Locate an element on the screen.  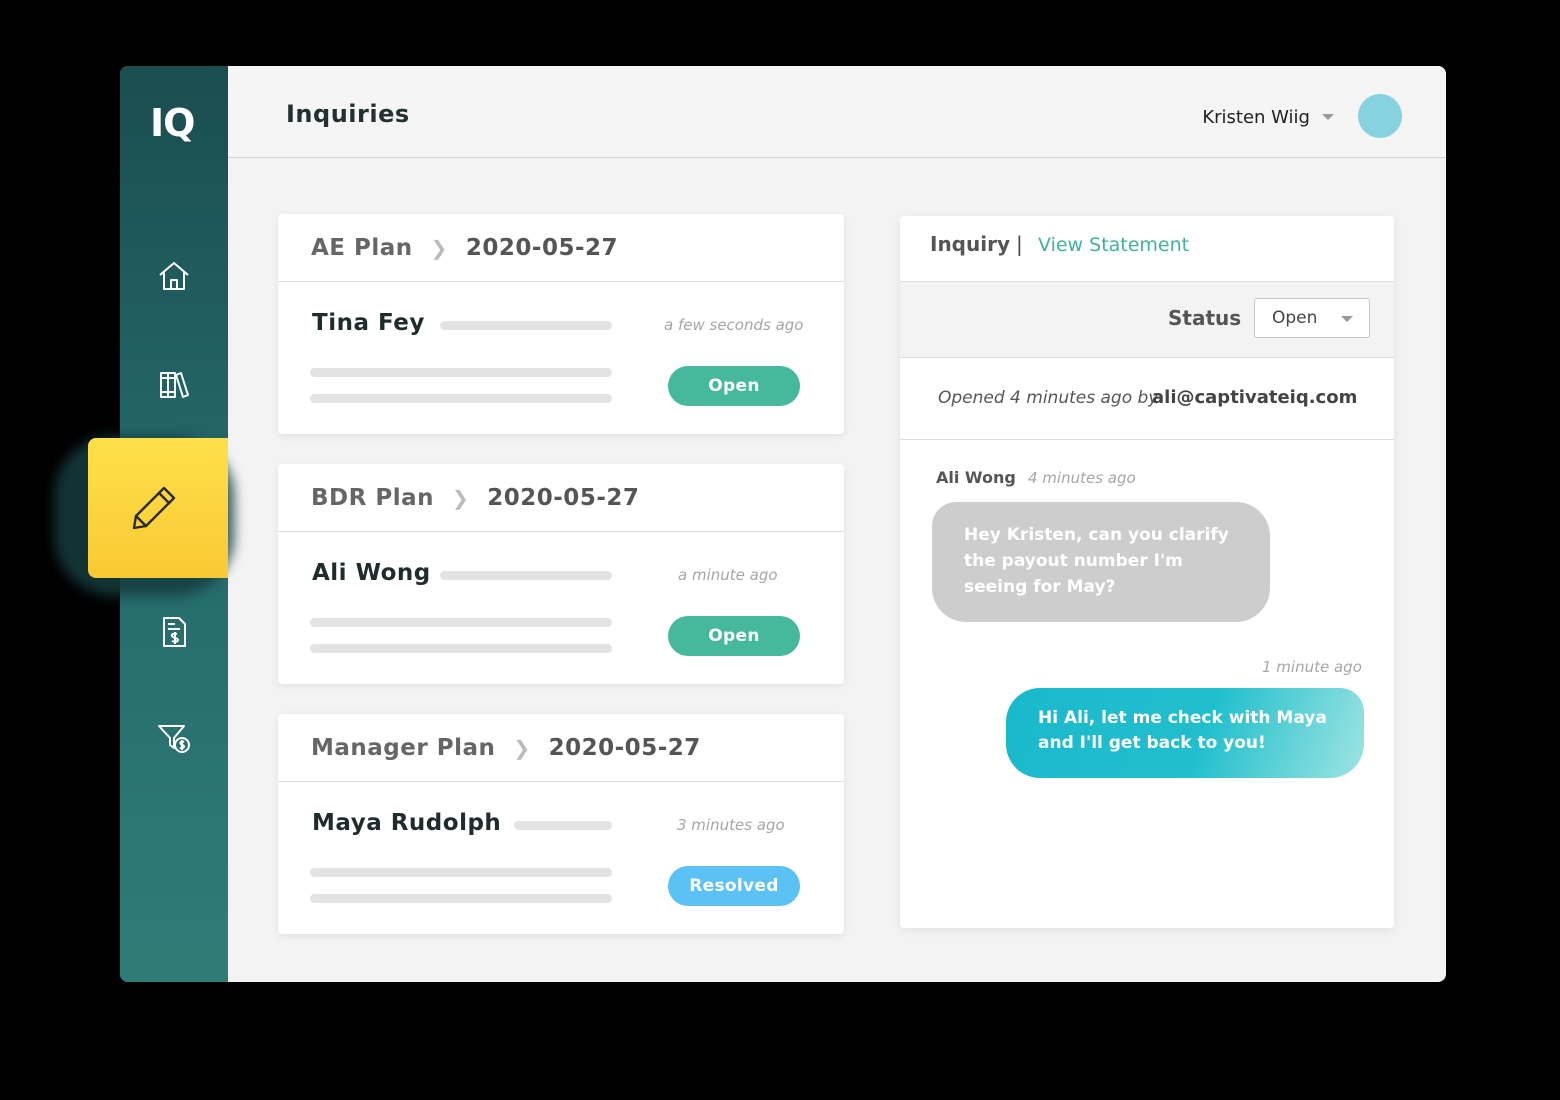
logo: IQ is located at coordinates (172, 123).